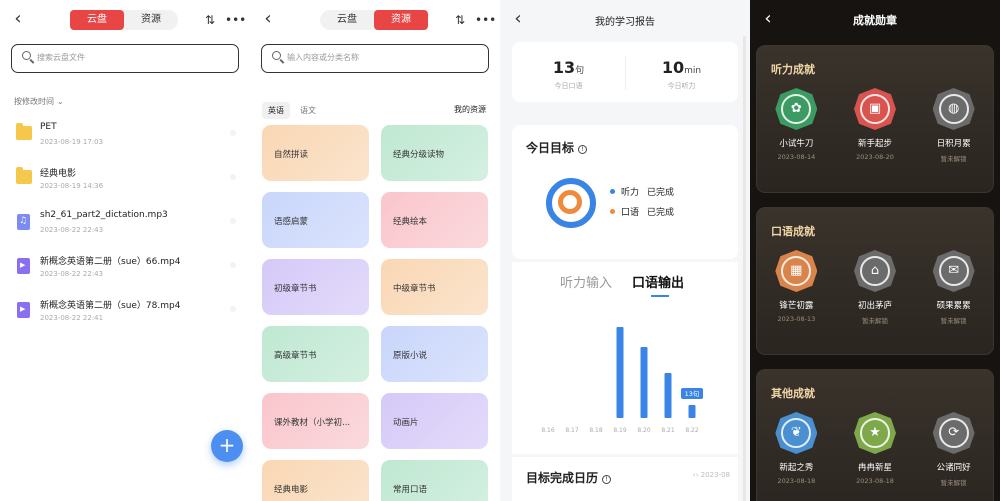 The image size is (1000, 501). What do you see at coordinates (434, 220) in the screenshot?
I see `resource-card: 经典绘本` at bounding box center [434, 220].